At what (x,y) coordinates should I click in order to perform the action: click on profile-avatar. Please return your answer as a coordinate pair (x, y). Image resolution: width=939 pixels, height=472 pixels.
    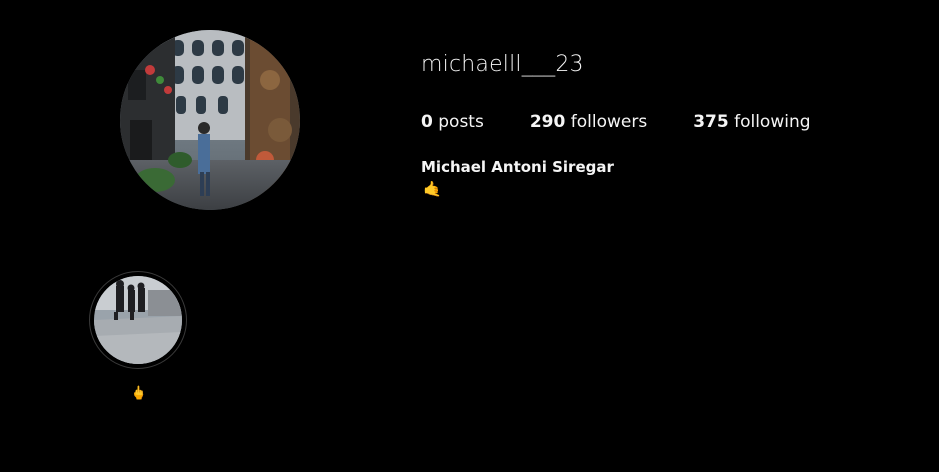
    Looking at the image, I should click on (210, 120).